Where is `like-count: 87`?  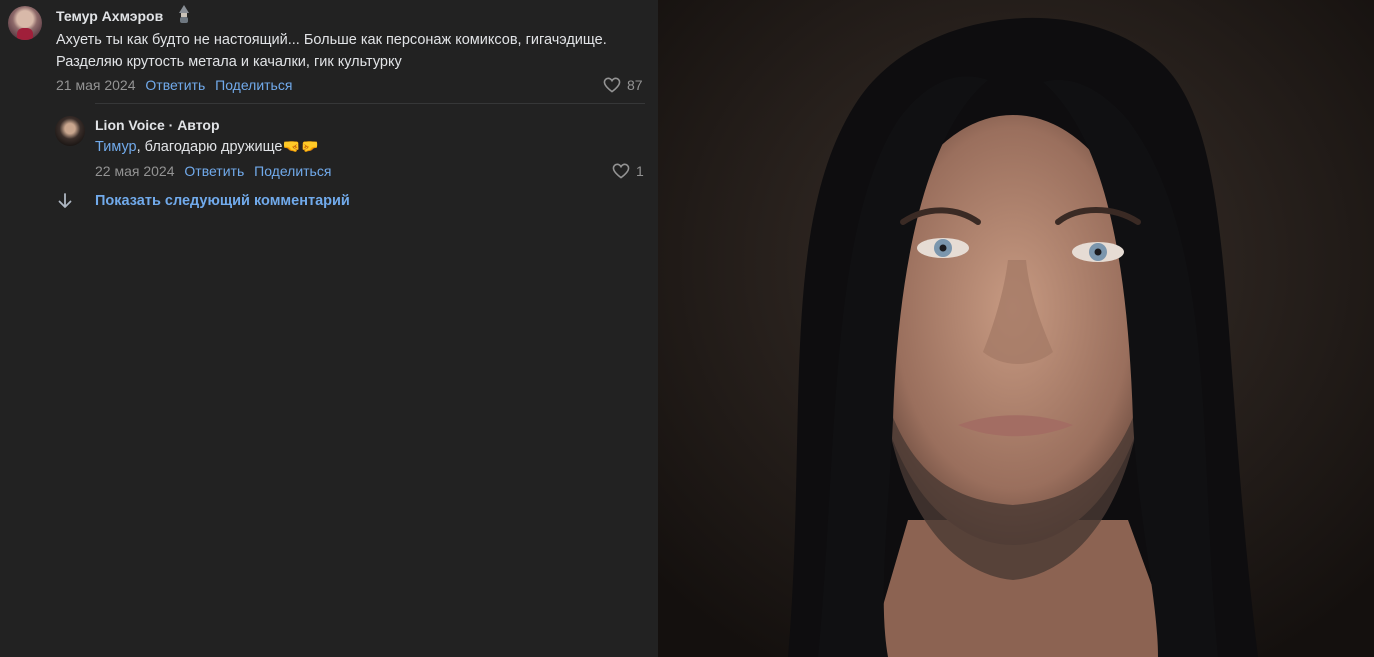
like-count: 87 is located at coordinates (635, 85).